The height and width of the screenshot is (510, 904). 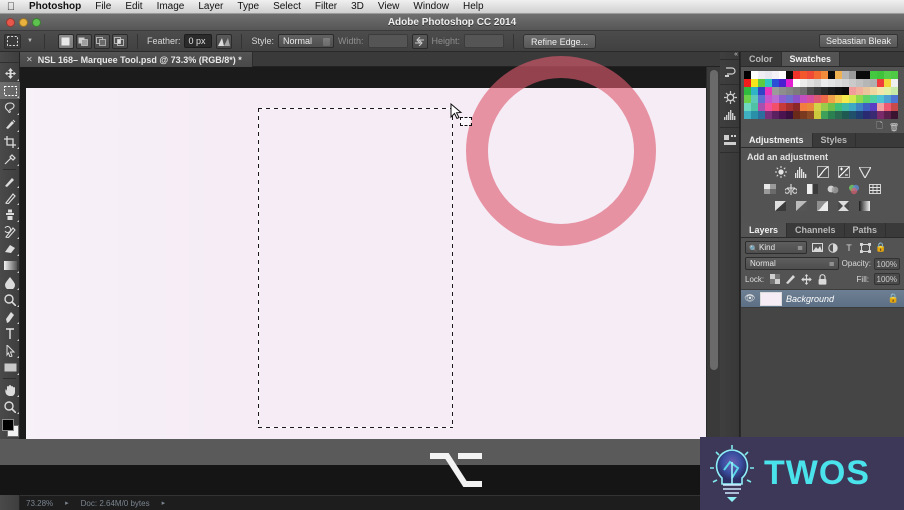 I want to click on type-tool, so click(x=10, y=333).